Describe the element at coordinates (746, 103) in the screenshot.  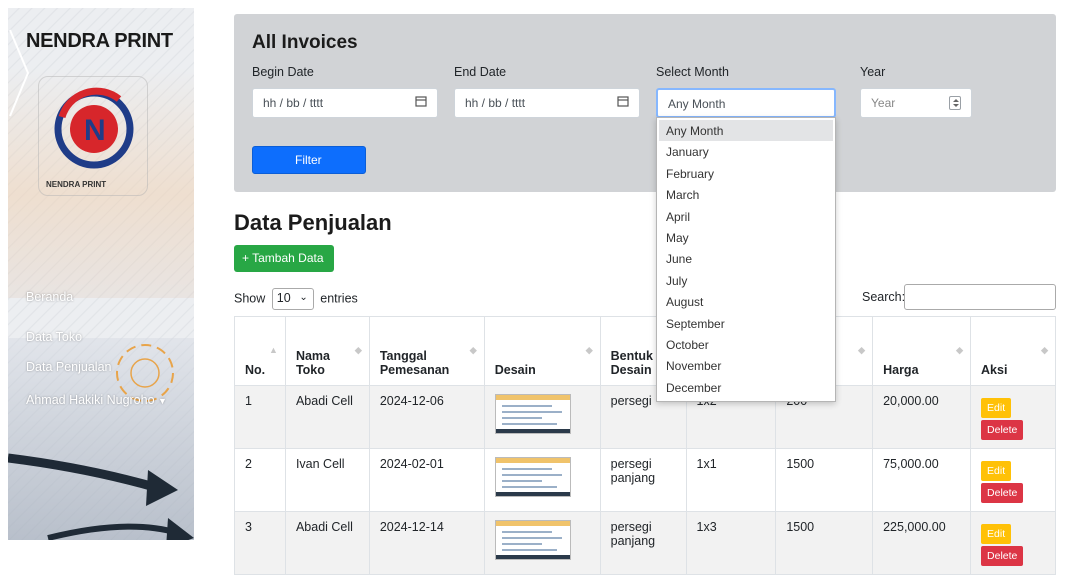
I see `month-select: Any Month` at that location.